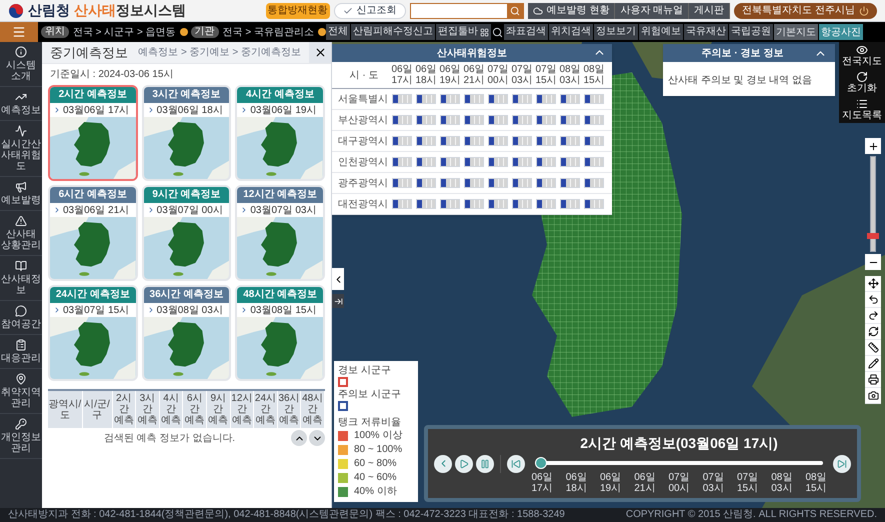 Image resolution: width=885 pixels, height=522 pixels. What do you see at coordinates (187, 333) in the screenshot?
I see `forecast-card: 36시간 예측정보 03월08일 03시` at bounding box center [187, 333].